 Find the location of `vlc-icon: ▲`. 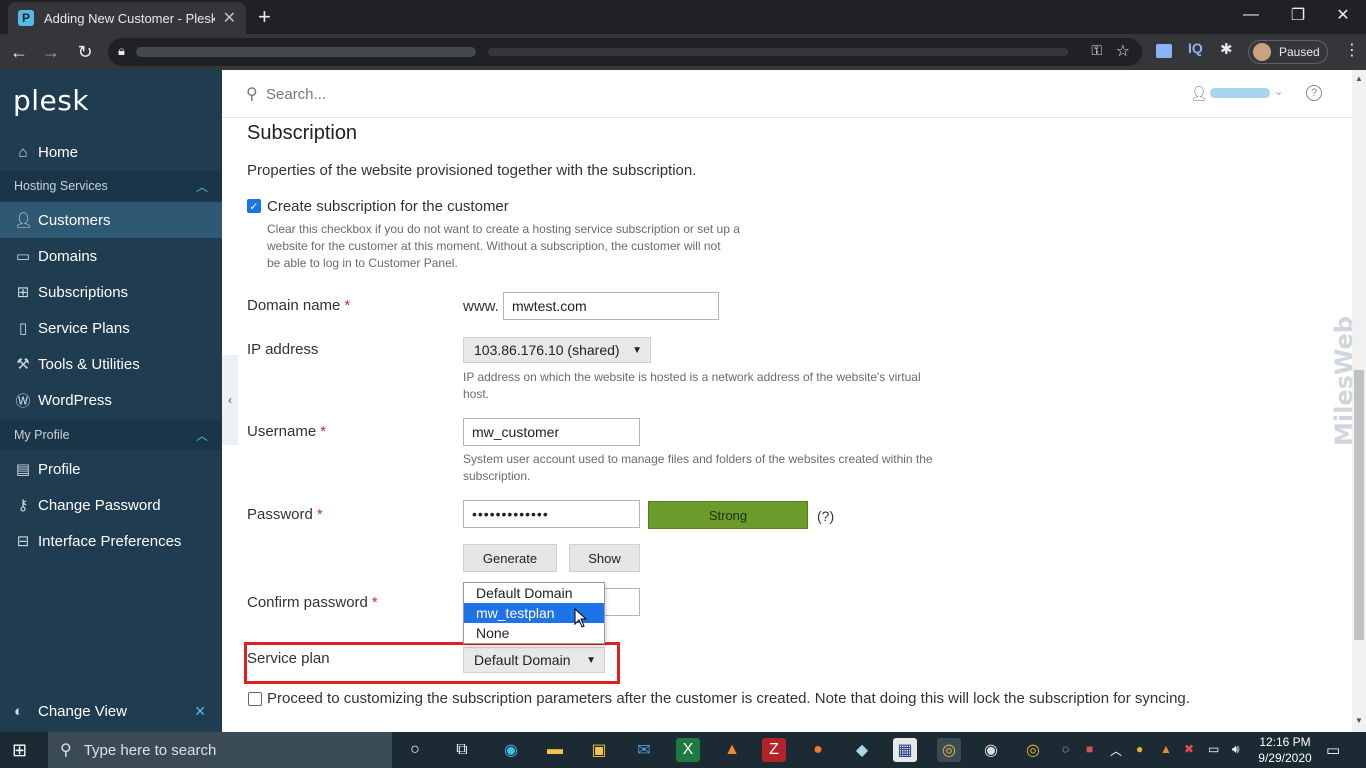

vlc-icon: ▲ is located at coordinates (732, 750).